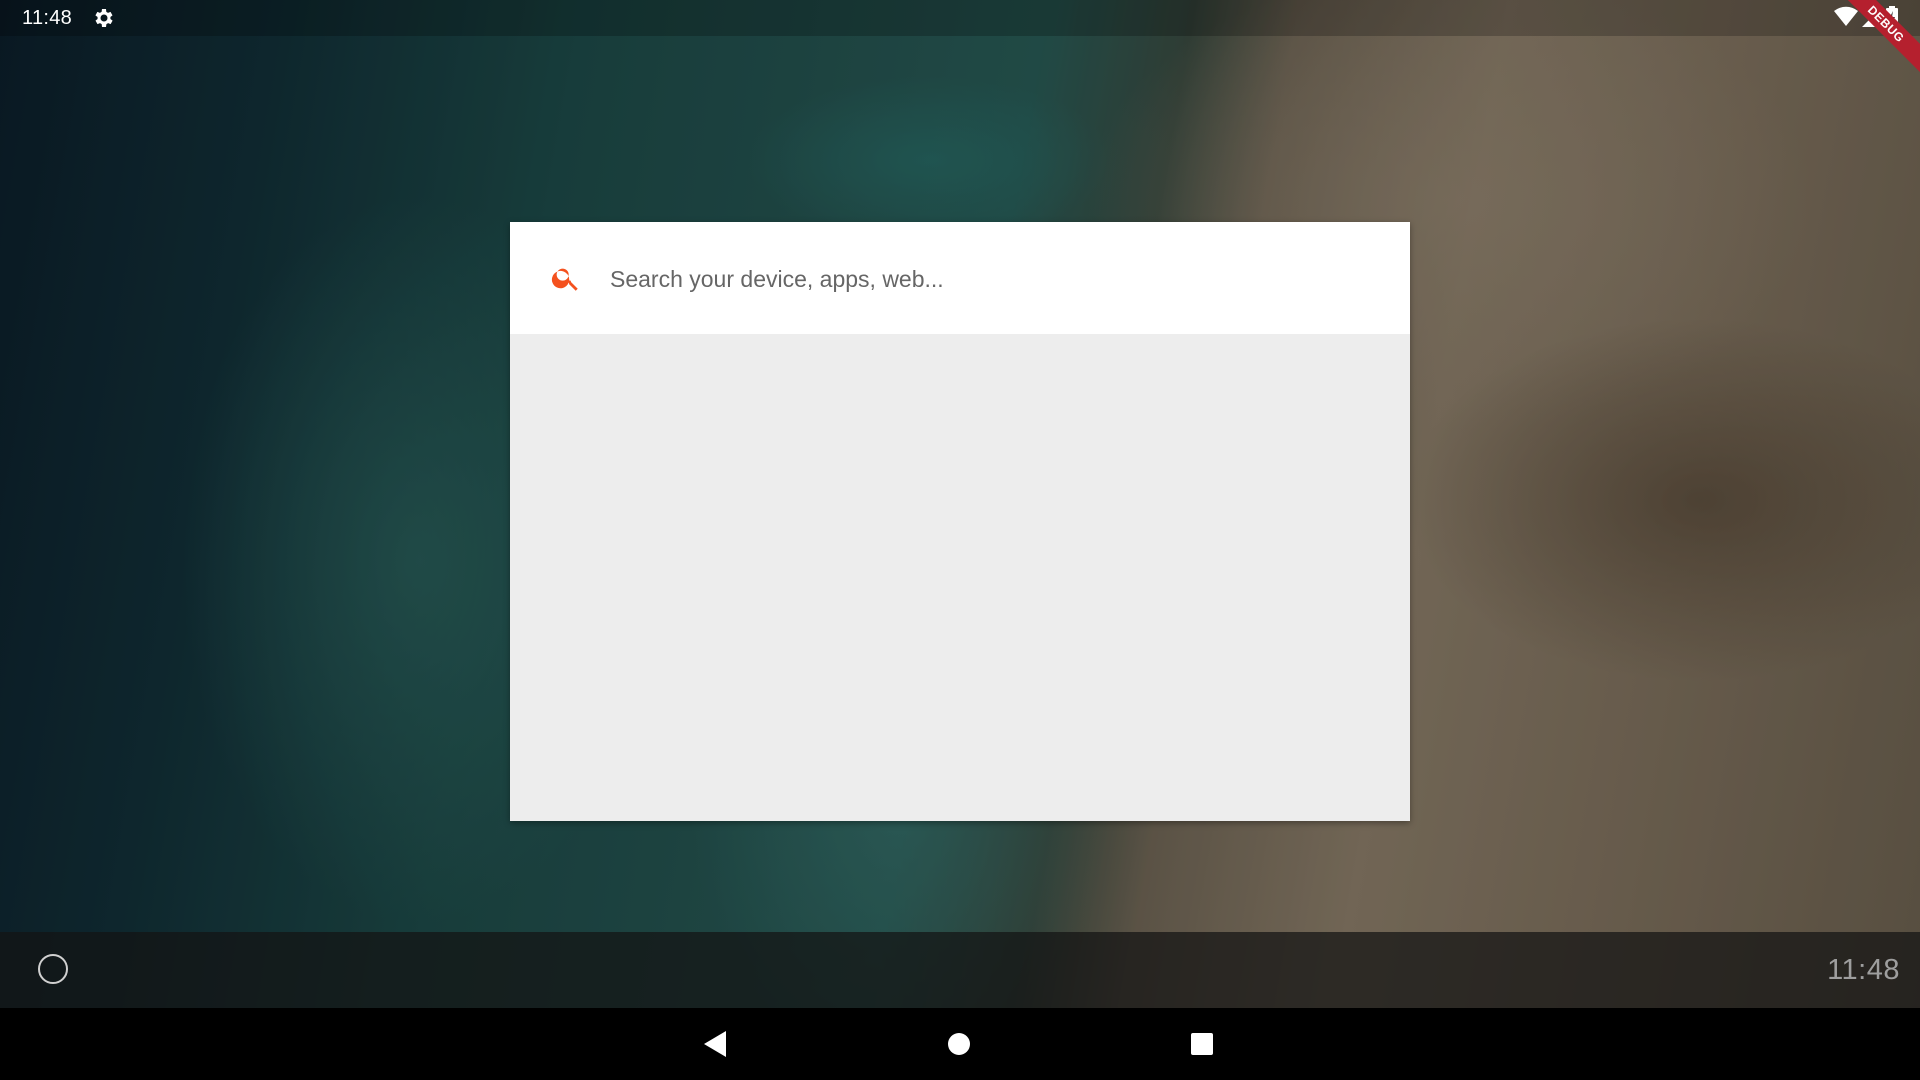 This screenshot has width=1920, height=1080. I want to click on recents-icon, so click(1202, 1044).